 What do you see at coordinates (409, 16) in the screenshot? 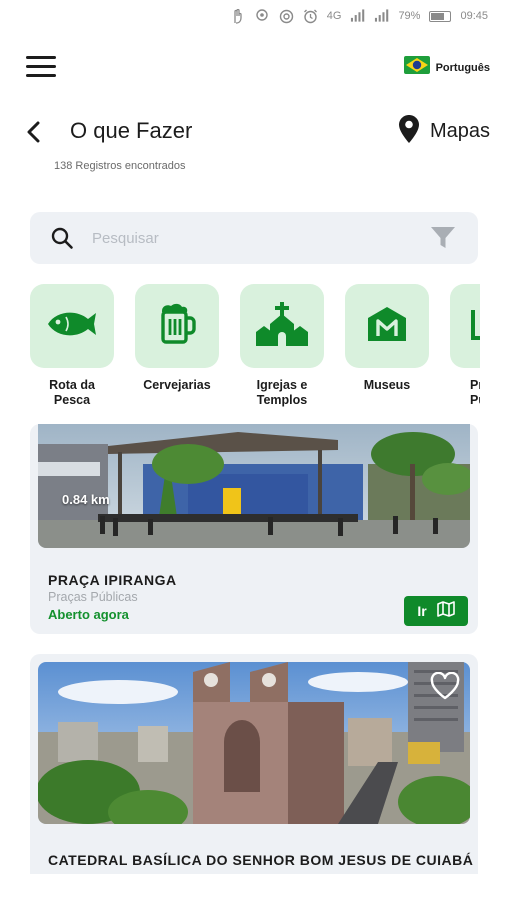
I see `battery-percent: 79%` at bounding box center [409, 16].